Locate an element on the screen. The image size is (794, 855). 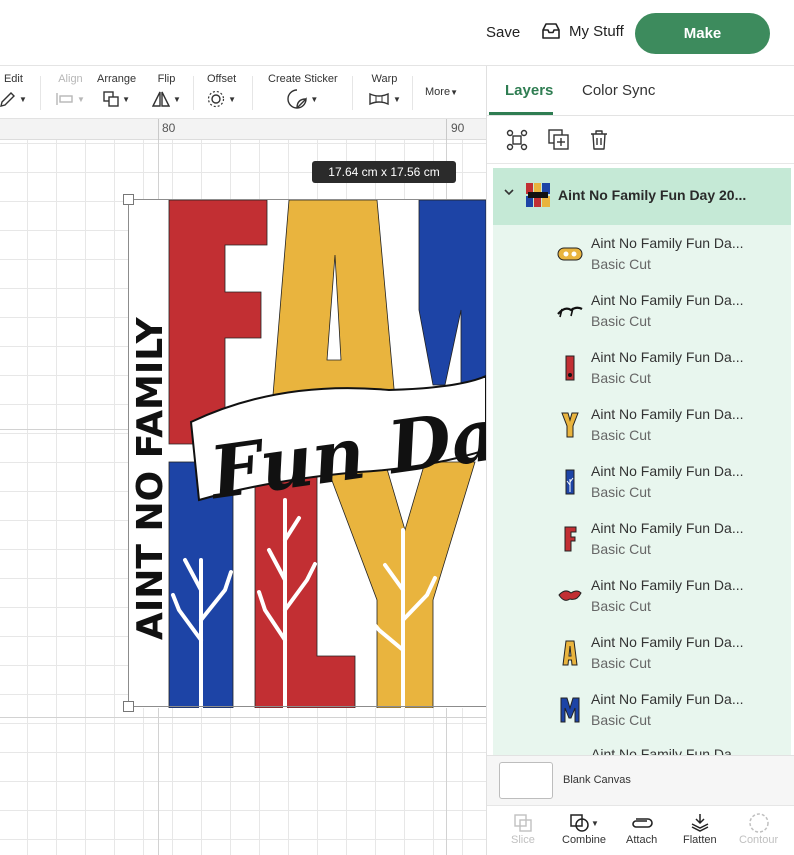
flip-label: Flip is located at coordinates (166, 79).